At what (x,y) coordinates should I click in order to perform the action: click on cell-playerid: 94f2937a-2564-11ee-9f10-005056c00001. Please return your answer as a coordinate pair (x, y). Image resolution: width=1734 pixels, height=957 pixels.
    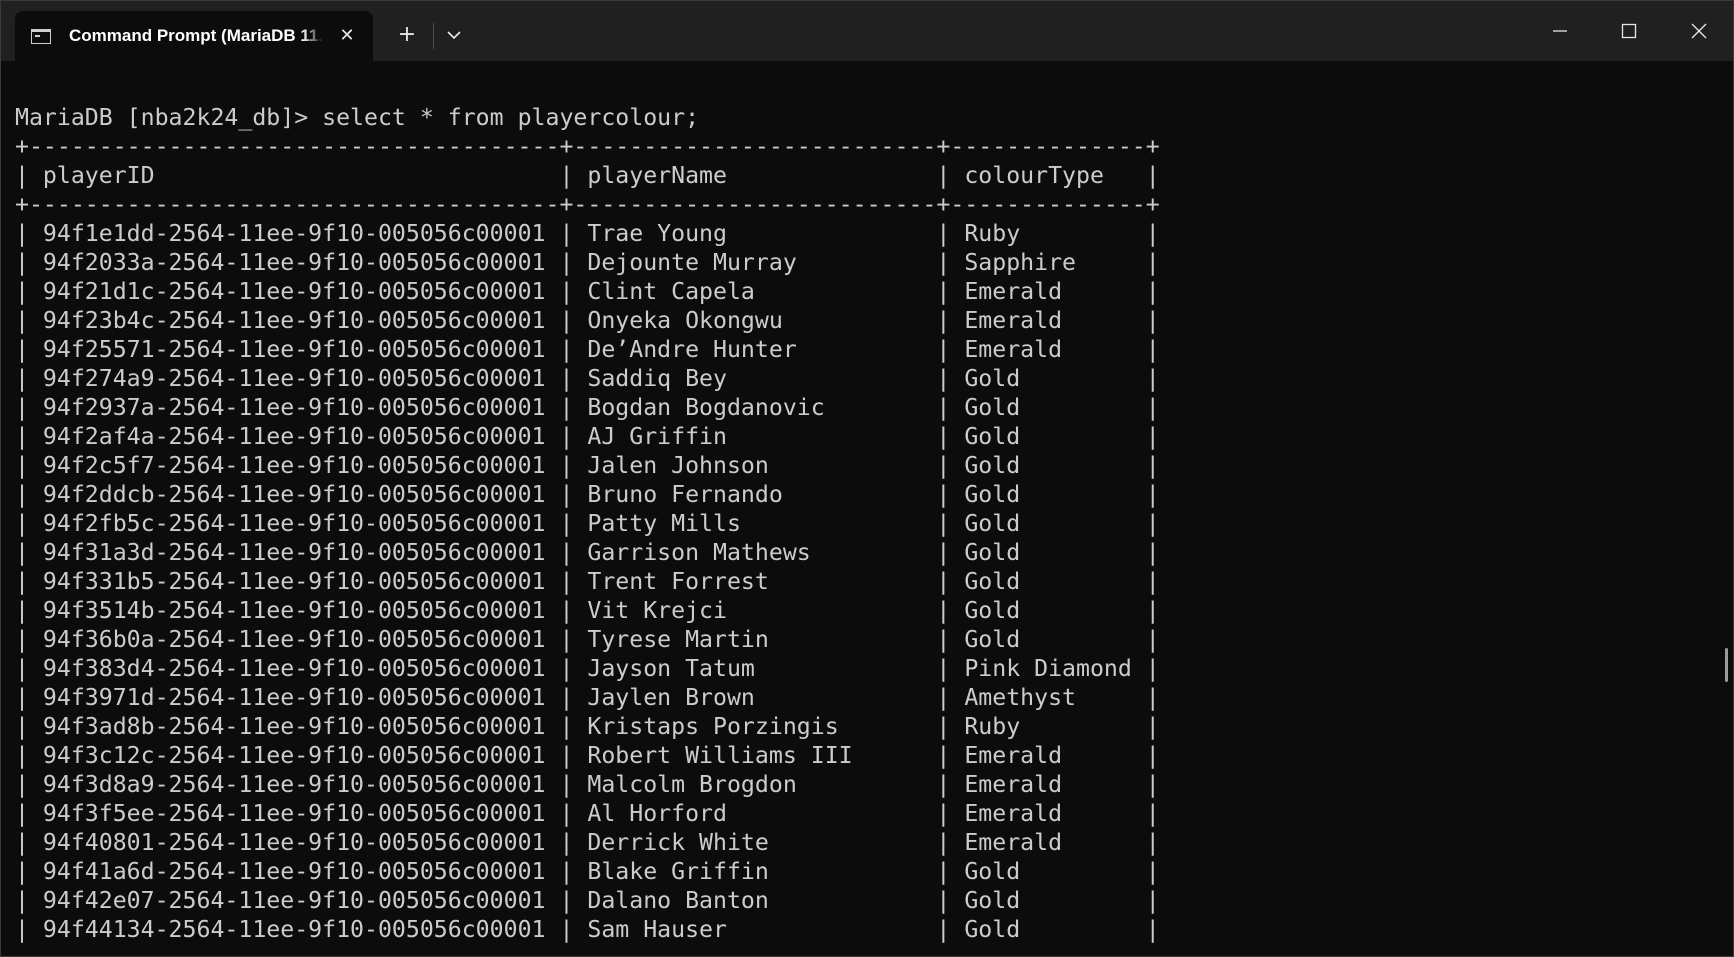
    Looking at the image, I should click on (294, 407).